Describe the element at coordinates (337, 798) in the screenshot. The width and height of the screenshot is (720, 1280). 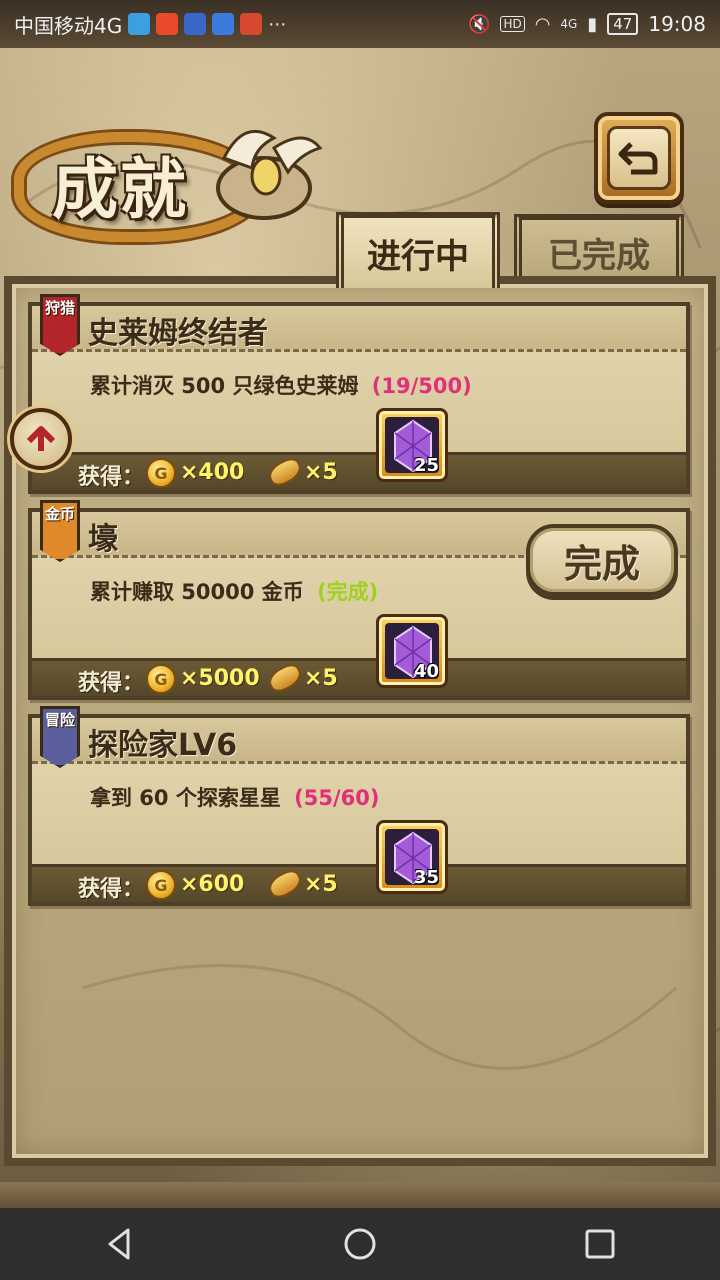
I see `progress-text: (55/60)` at that location.